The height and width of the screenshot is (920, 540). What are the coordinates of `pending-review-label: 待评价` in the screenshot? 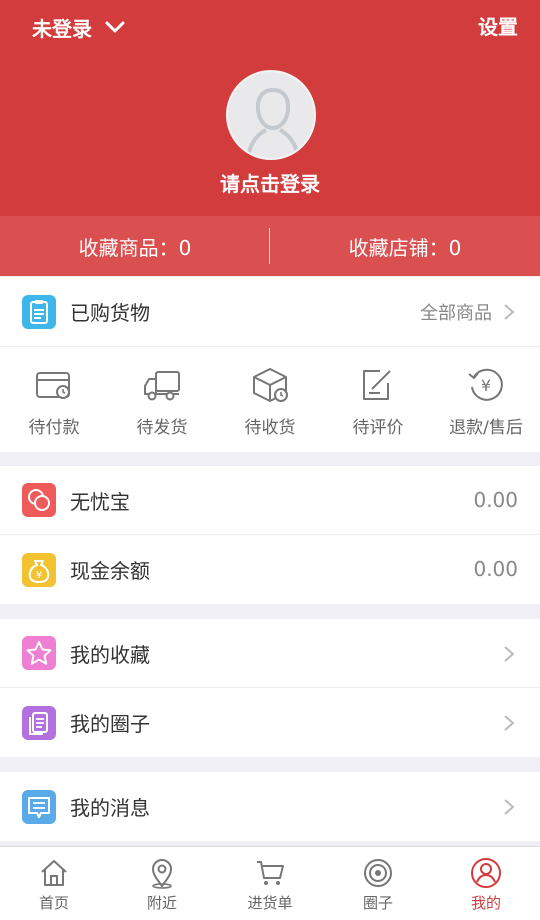 It's located at (378, 428).